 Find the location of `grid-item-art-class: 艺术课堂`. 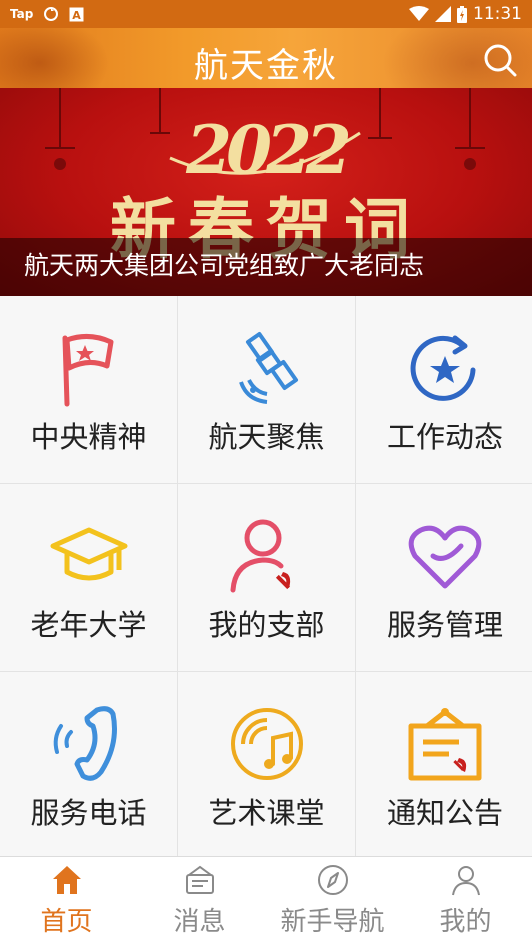

grid-item-art-class: 艺术课堂 is located at coordinates (266, 765).